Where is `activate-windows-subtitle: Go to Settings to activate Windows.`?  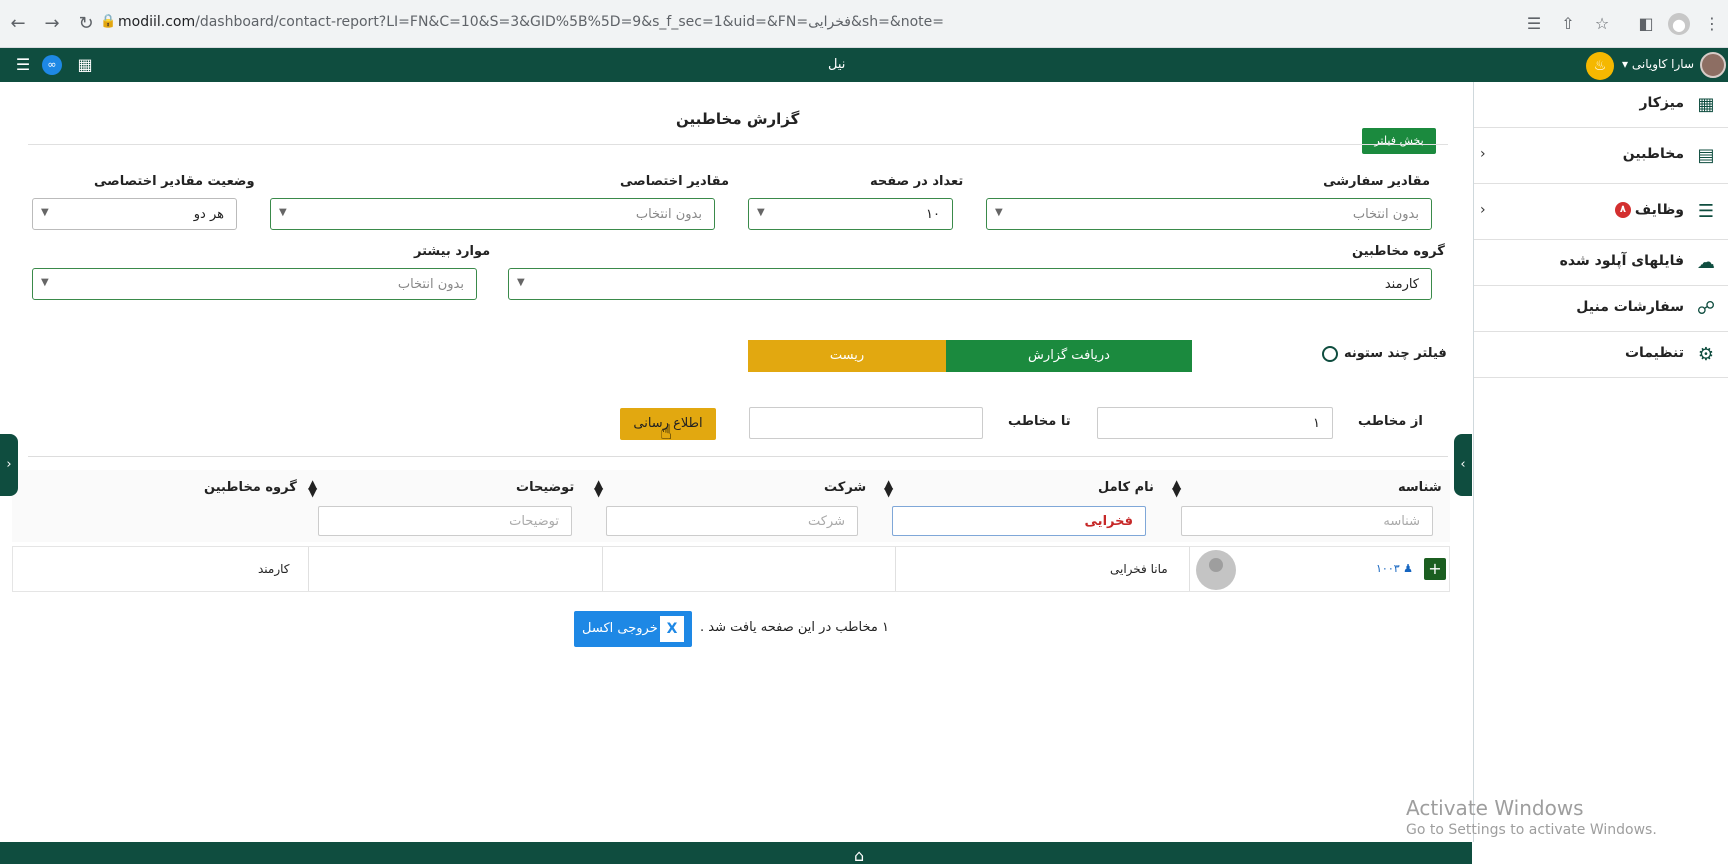 activate-windows-subtitle: Go to Settings to activate Windows. is located at coordinates (1531, 830).